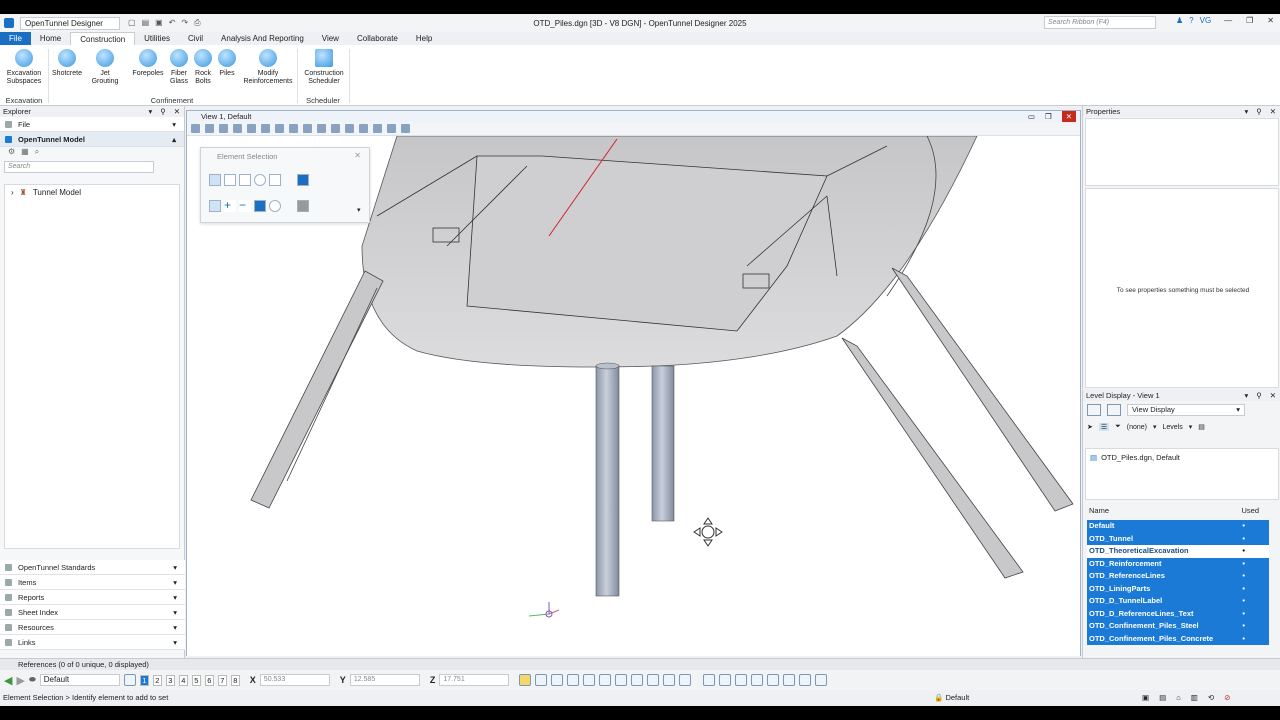 The width and height of the screenshot is (1280, 720). Describe the element at coordinates (146, 23) in the screenshot. I see `open-file-icon: ▤` at that location.